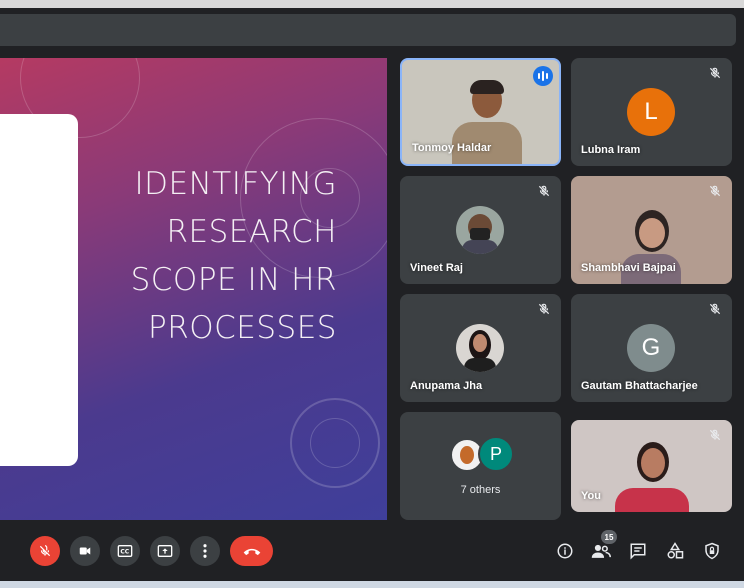 The height and width of the screenshot is (588, 744). Describe the element at coordinates (372, 4) in the screenshot. I see `browser-top-strip` at that location.